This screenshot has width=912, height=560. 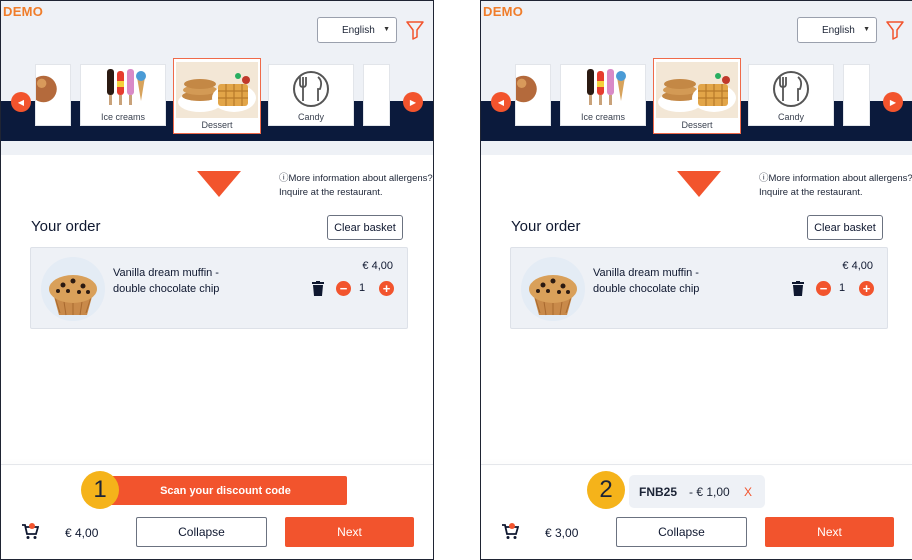 What do you see at coordinates (82, 533) in the screenshot?
I see `basket-total: € 4,00` at bounding box center [82, 533].